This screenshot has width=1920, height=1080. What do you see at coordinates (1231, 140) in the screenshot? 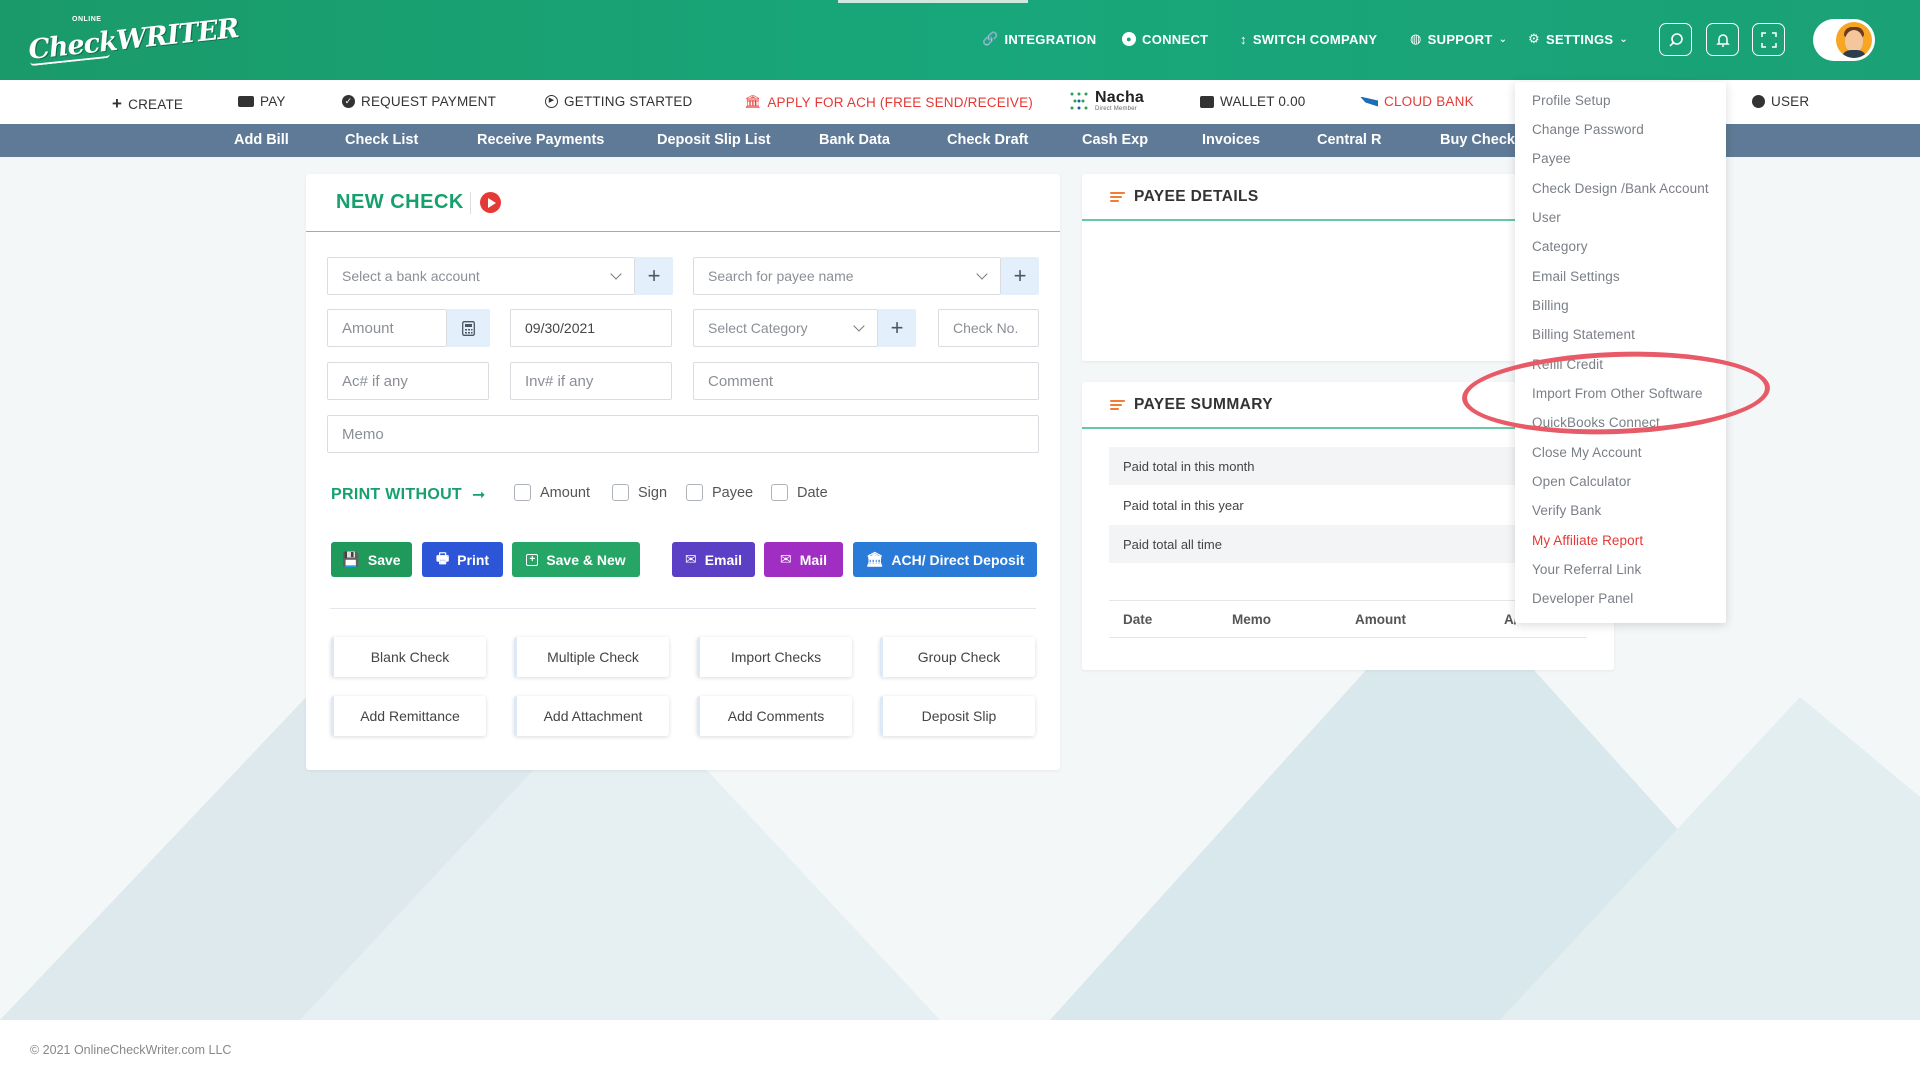
I see `link-invoices: Invoices` at bounding box center [1231, 140].